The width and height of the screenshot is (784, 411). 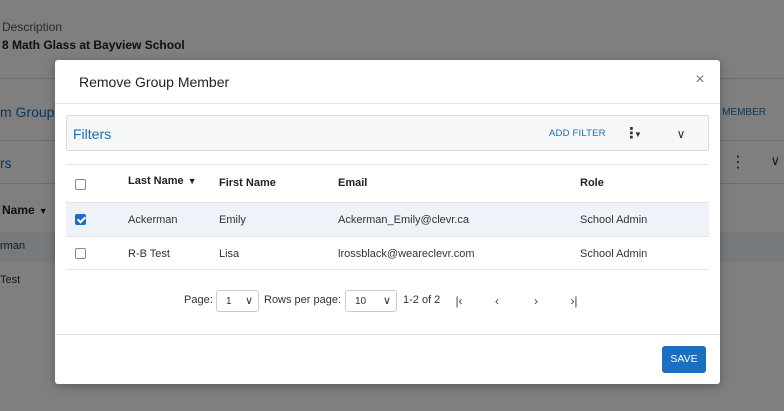 I want to click on rows-per-page-label: Rows per page:, so click(x=303, y=300).